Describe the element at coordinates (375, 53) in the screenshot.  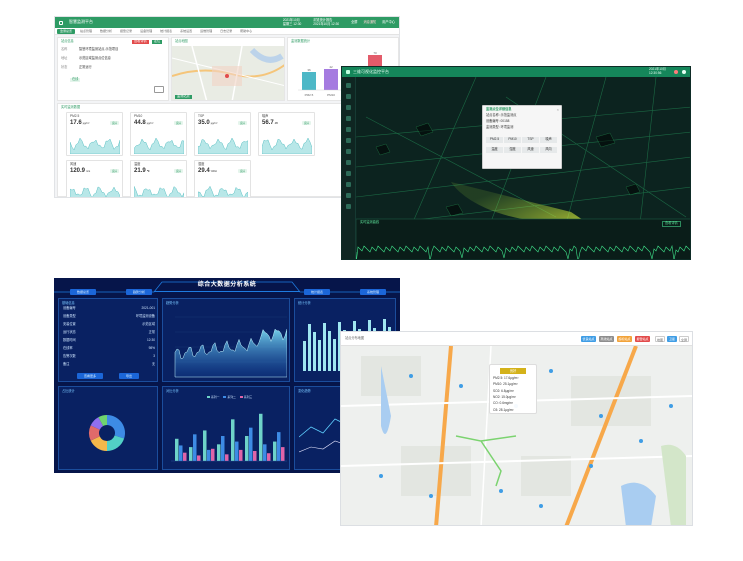
I see `s1-bar-value: 70` at that location.